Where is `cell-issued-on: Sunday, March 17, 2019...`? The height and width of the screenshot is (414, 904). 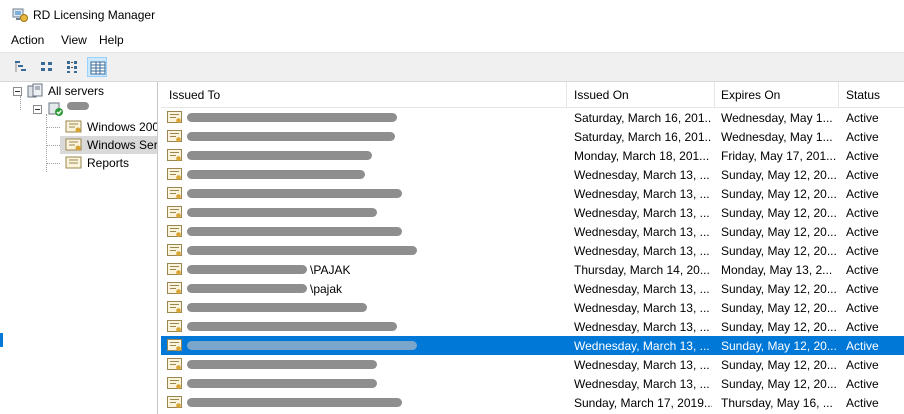
cell-issued-on: Sunday, March 17, 2019... is located at coordinates (643, 403).